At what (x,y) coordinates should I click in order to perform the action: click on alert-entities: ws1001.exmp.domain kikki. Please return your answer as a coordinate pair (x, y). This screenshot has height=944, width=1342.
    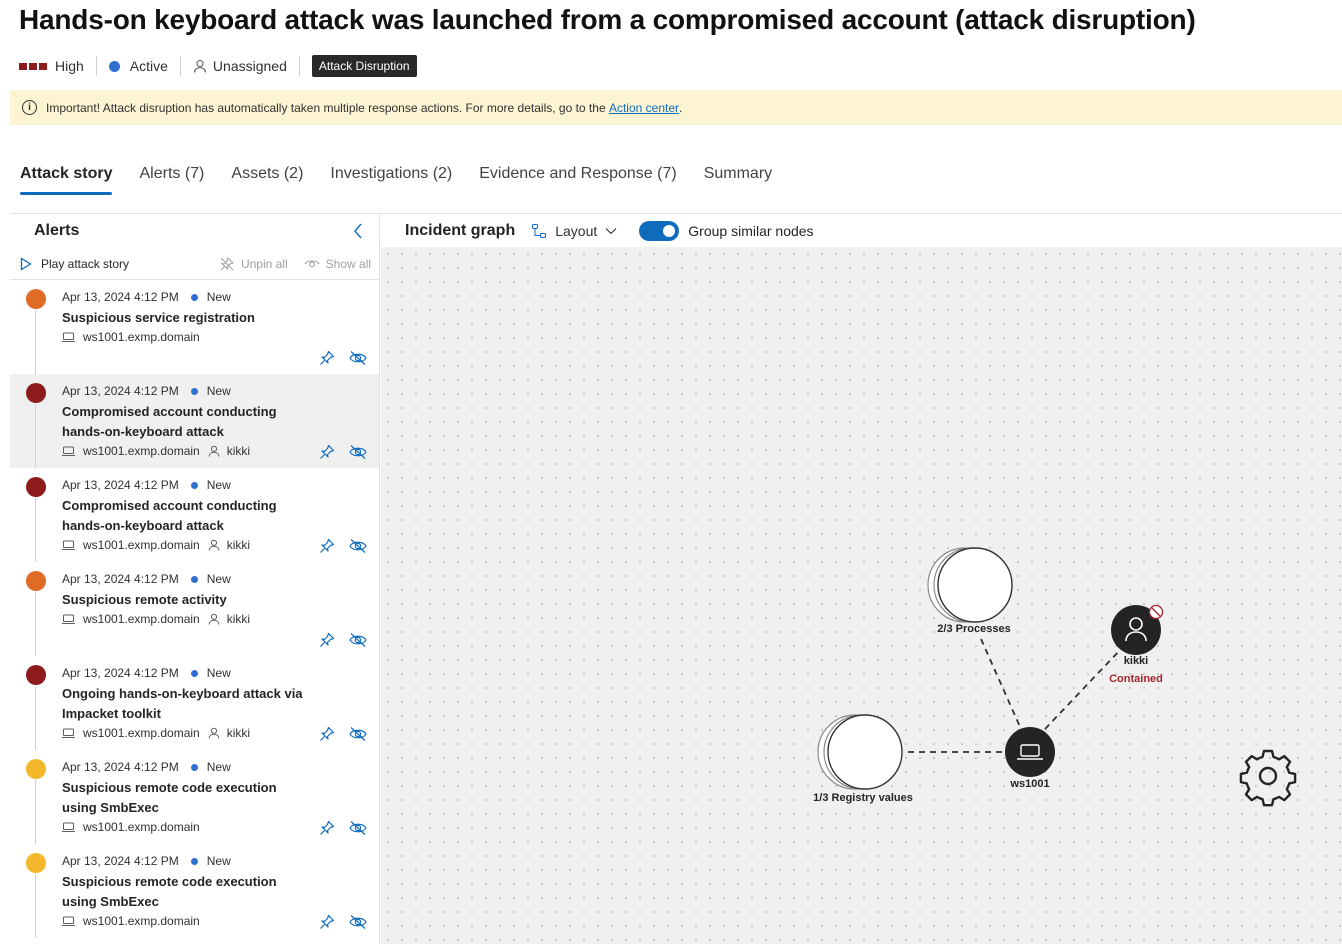
    Looking at the image, I should click on (156, 545).